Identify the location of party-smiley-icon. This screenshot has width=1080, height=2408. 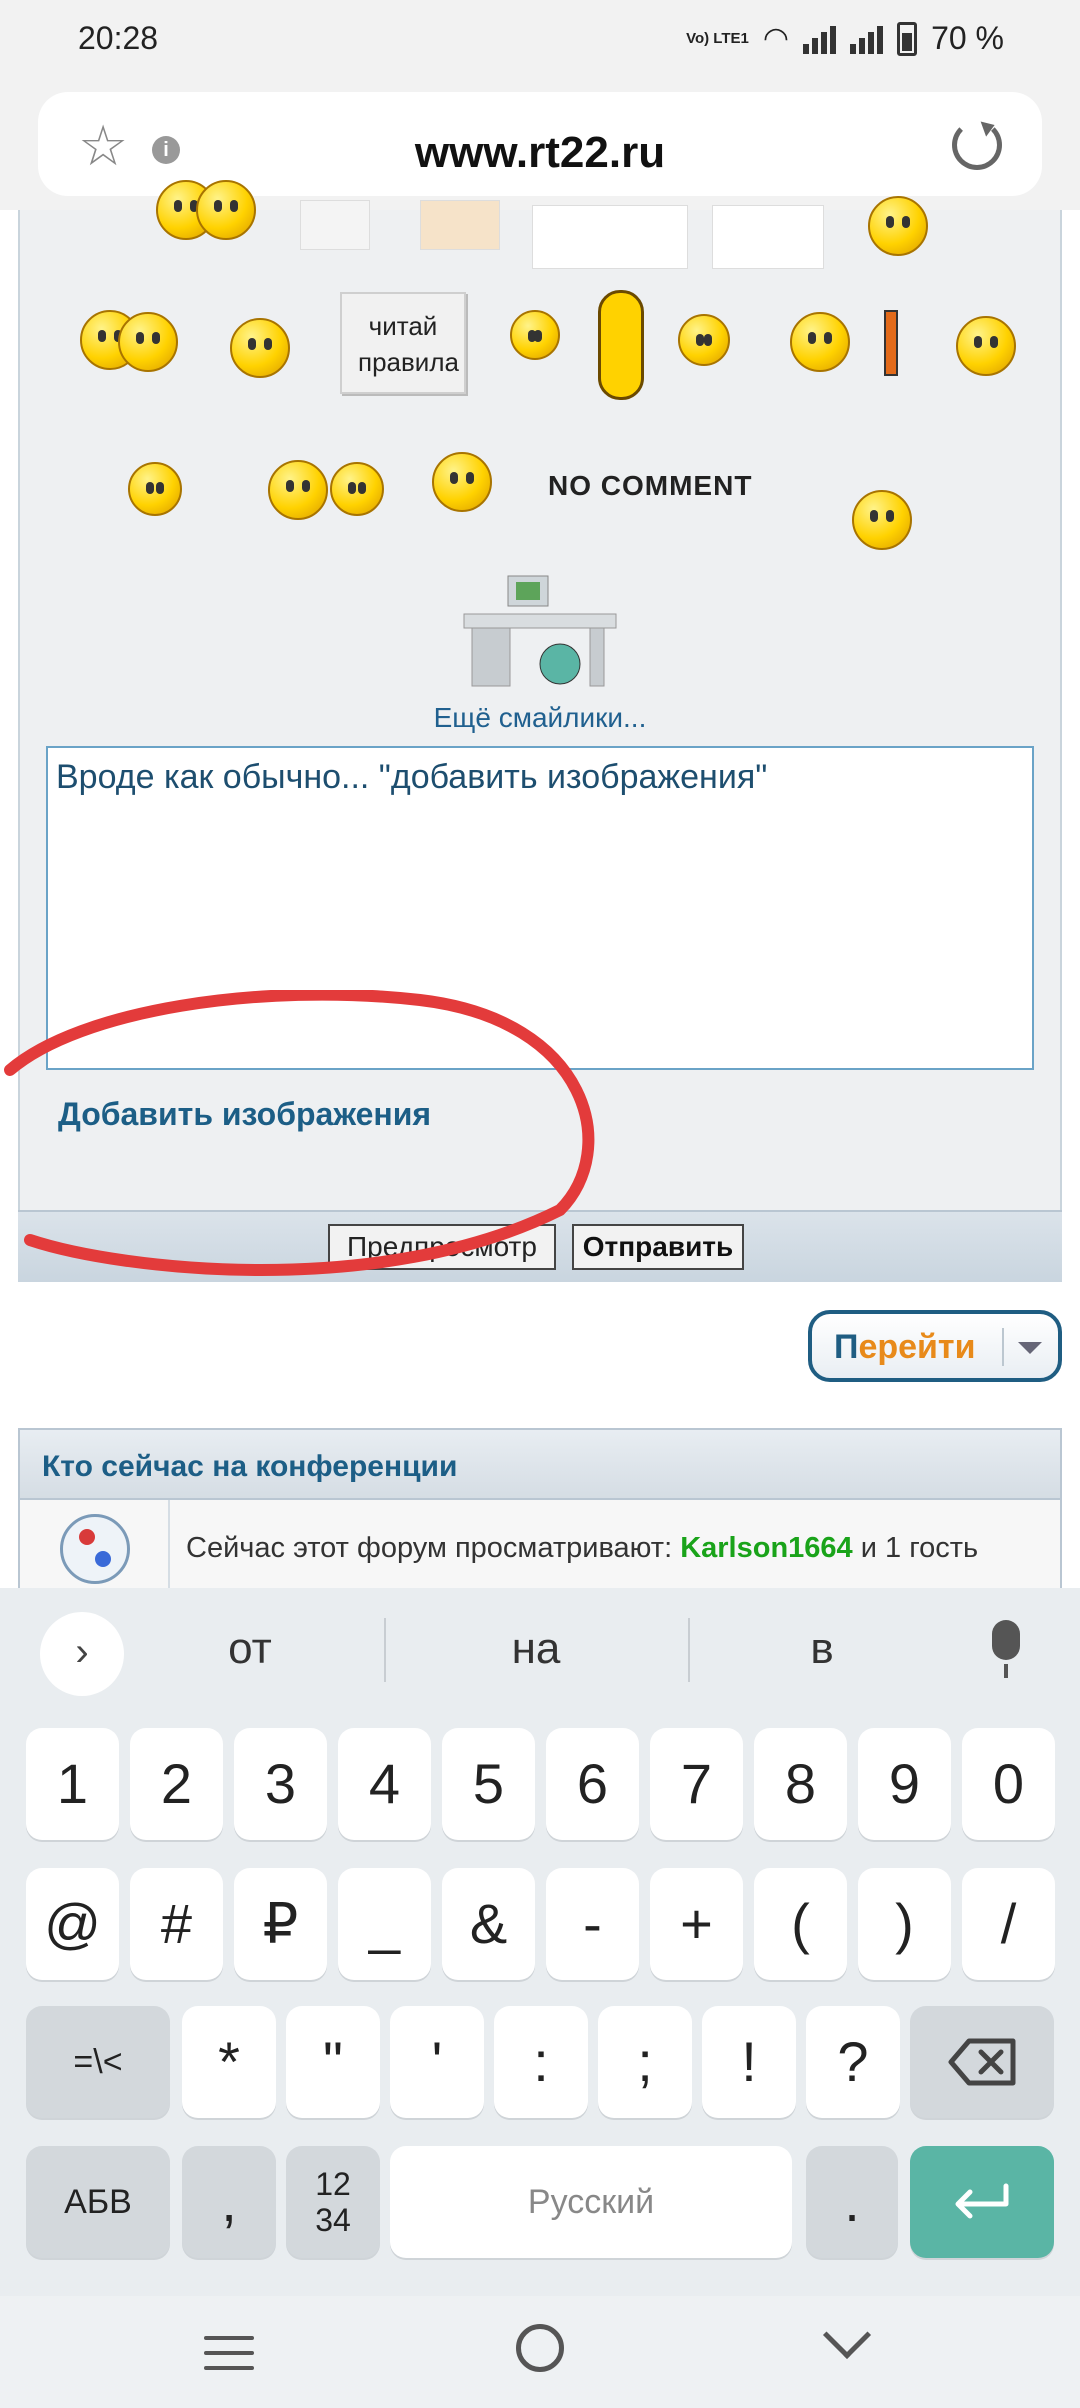
(882, 520).